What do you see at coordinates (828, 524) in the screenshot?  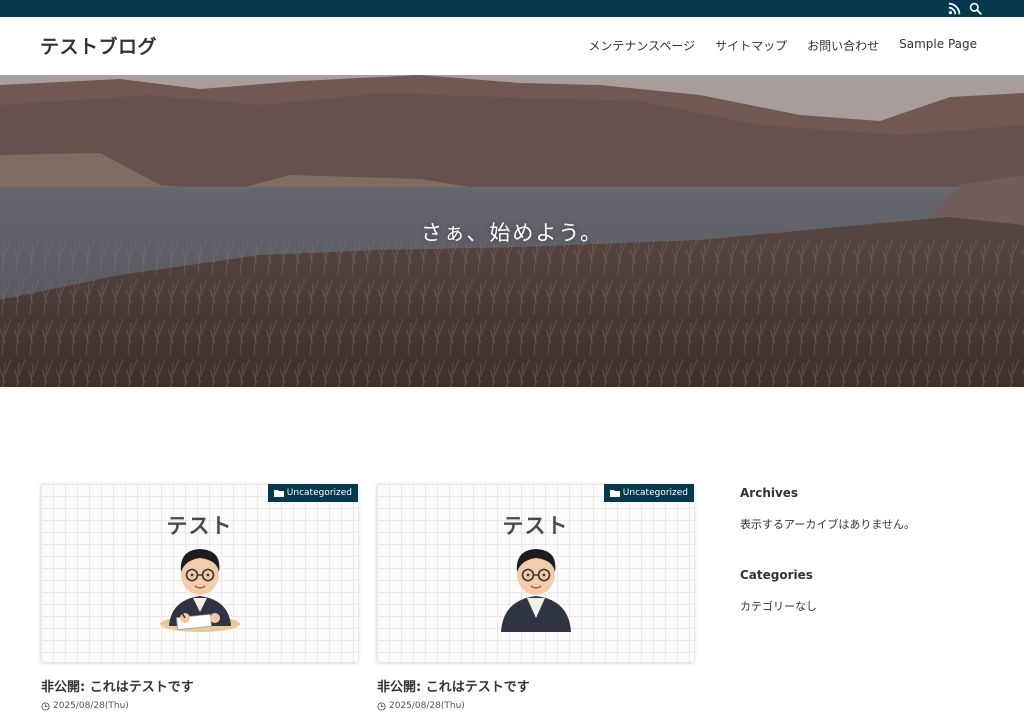 I see `archives-empty-text: 表示するアーカイブはありません。` at bounding box center [828, 524].